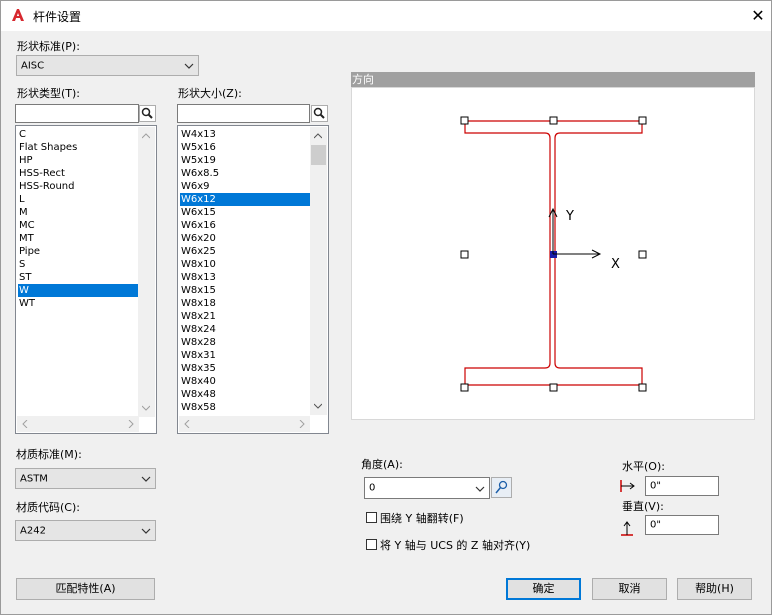  I want to click on material-code-label: 材质代码(C):, so click(48, 507).